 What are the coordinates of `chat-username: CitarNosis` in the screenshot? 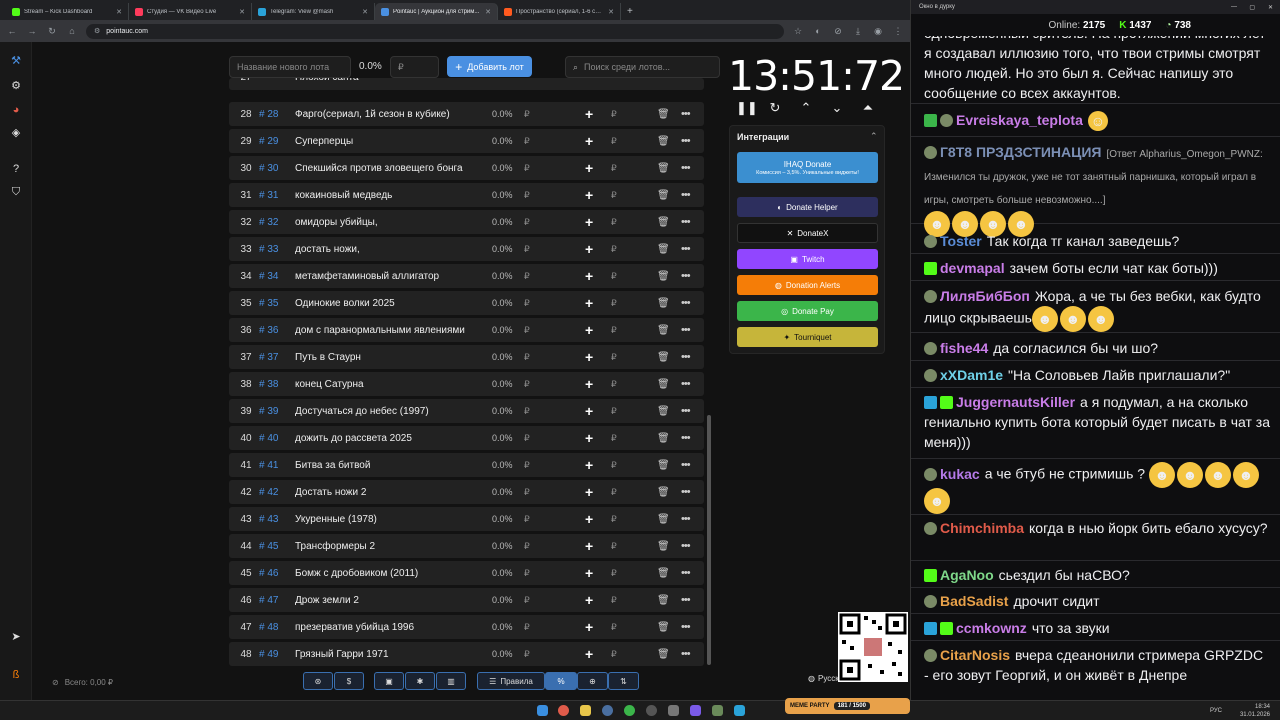 It's located at (975, 655).